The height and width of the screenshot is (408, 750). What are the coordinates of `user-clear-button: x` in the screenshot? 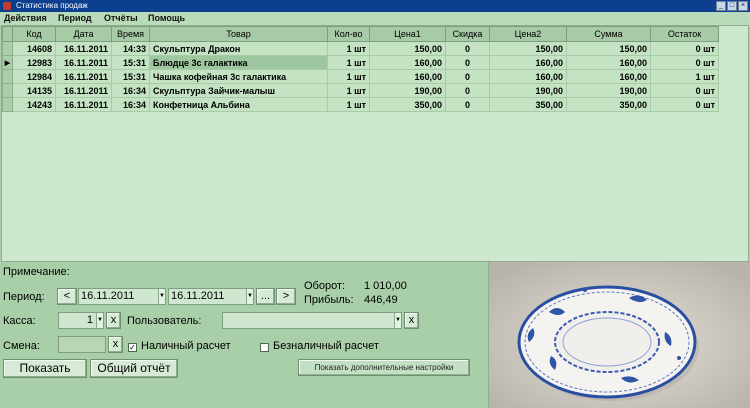 It's located at (411, 320).